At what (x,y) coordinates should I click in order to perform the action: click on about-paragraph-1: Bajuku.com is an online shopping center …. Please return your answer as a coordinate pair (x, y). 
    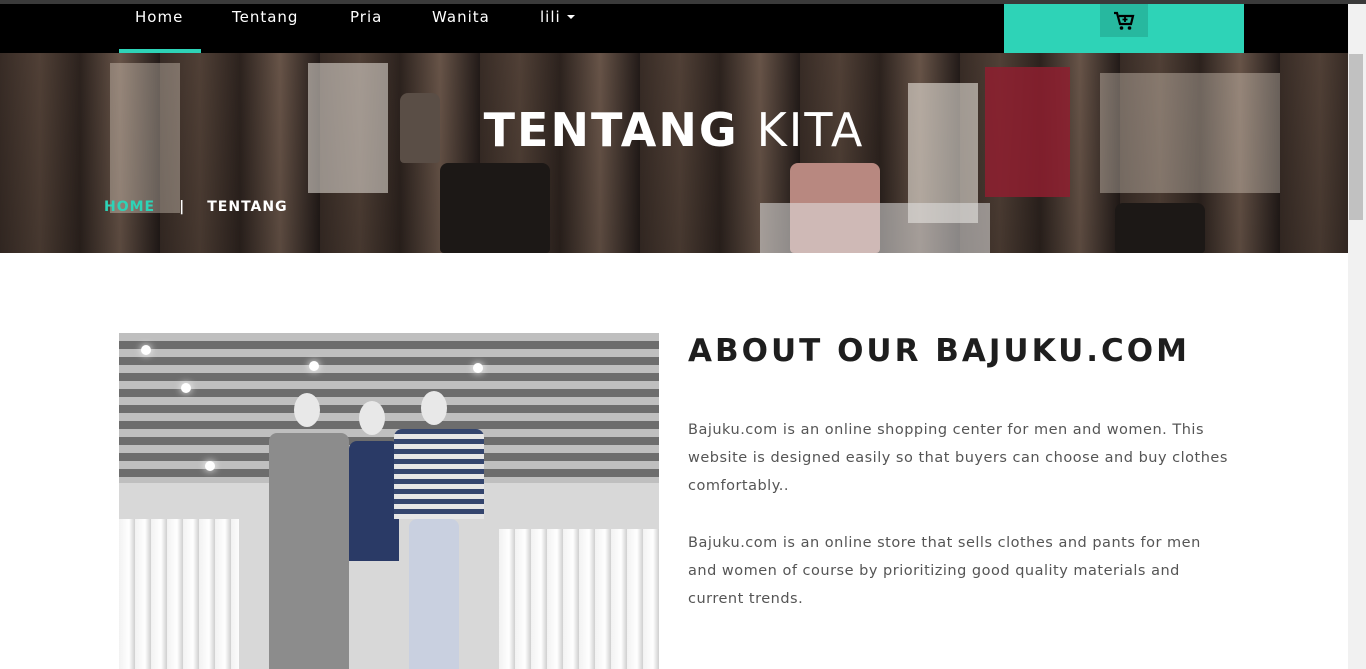
    Looking at the image, I should click on (958, 458).